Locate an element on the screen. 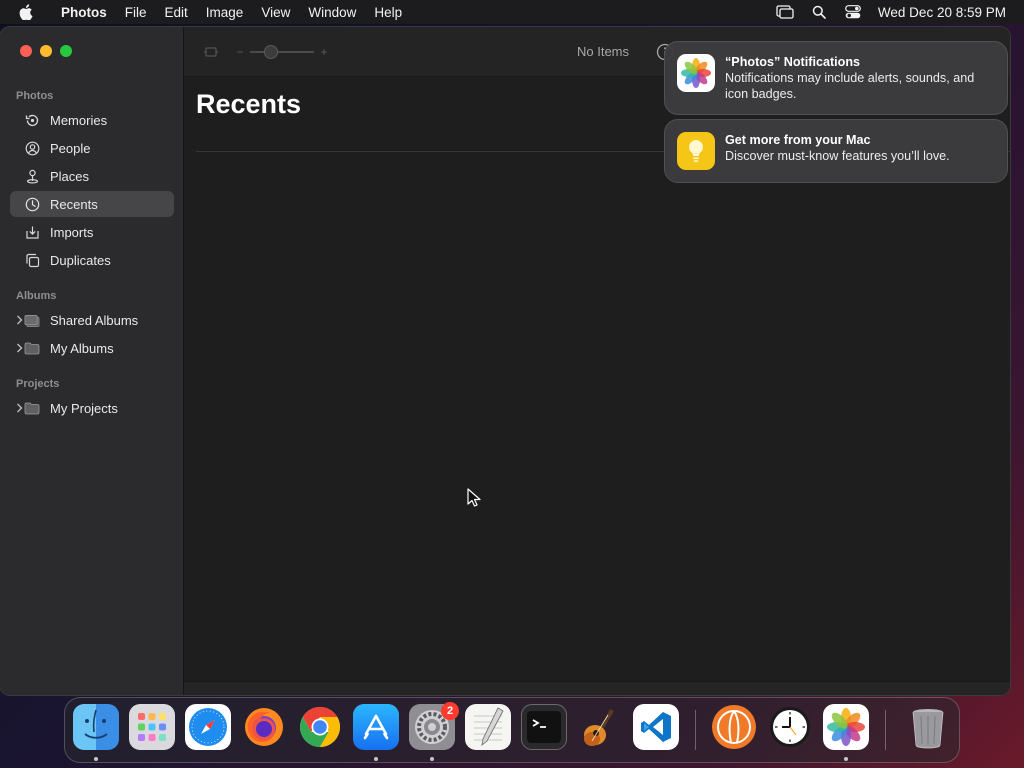 The height and width of the screenshot is (768, 1024). sidebar-item-my-albums: My Albums is located at coordinates (92, 348).